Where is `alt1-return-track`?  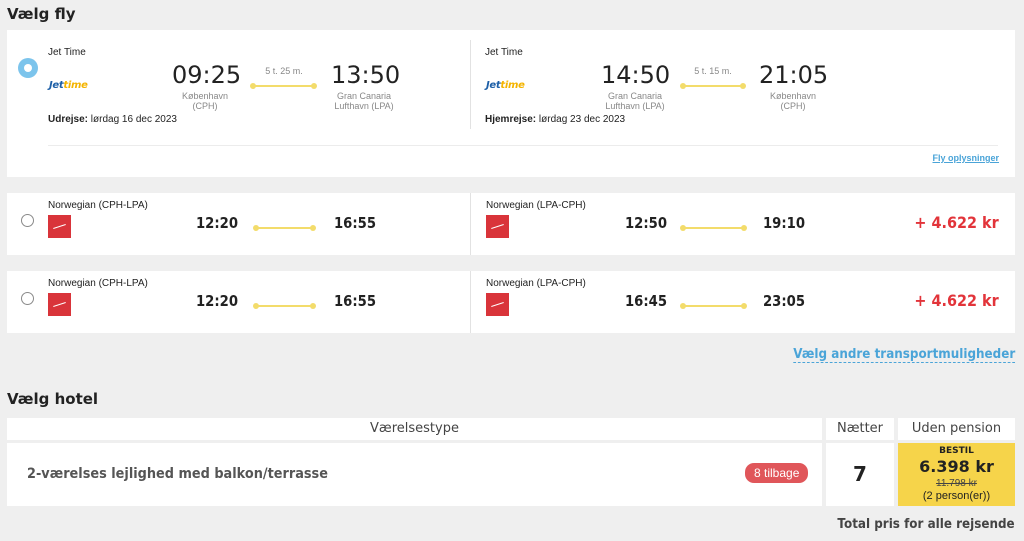
alt1-return-track is located at coordinates (713, 228).